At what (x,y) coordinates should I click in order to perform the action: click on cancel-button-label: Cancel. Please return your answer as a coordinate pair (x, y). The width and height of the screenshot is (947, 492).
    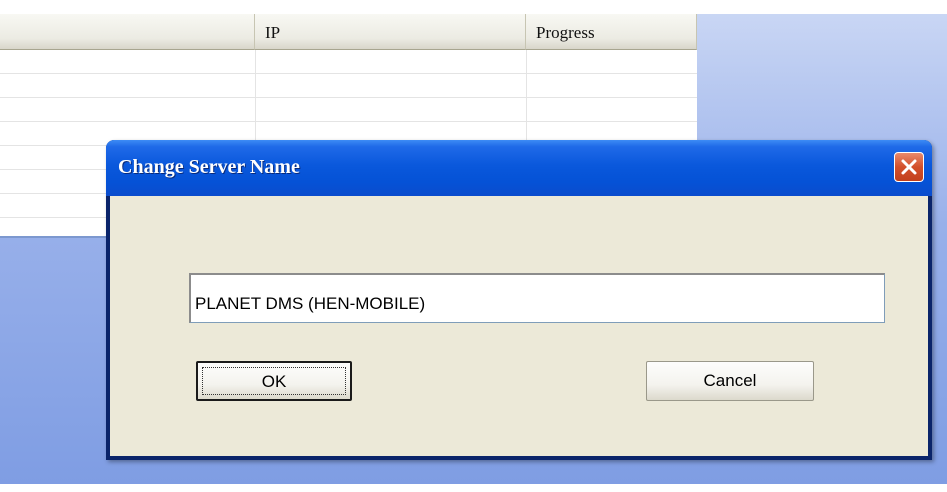
    Looking at the image, I should click on (730, 380).